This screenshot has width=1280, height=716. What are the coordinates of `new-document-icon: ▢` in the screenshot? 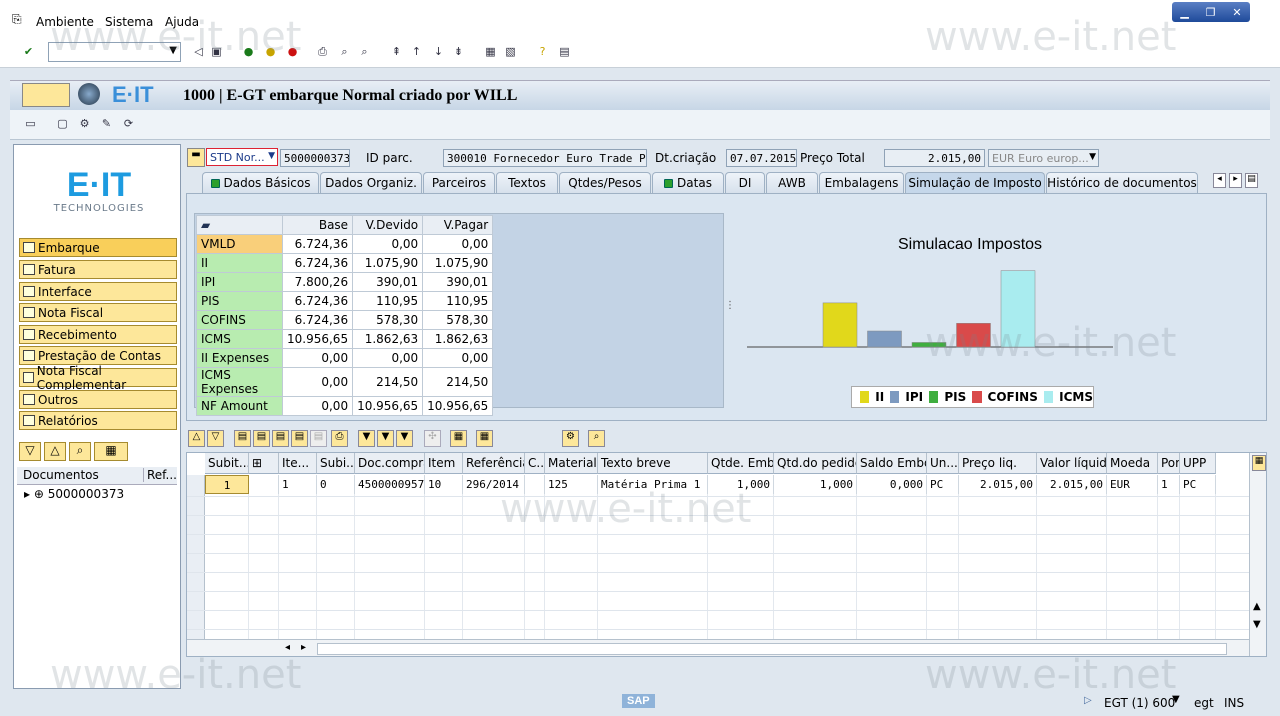 It's located at (62, 123).